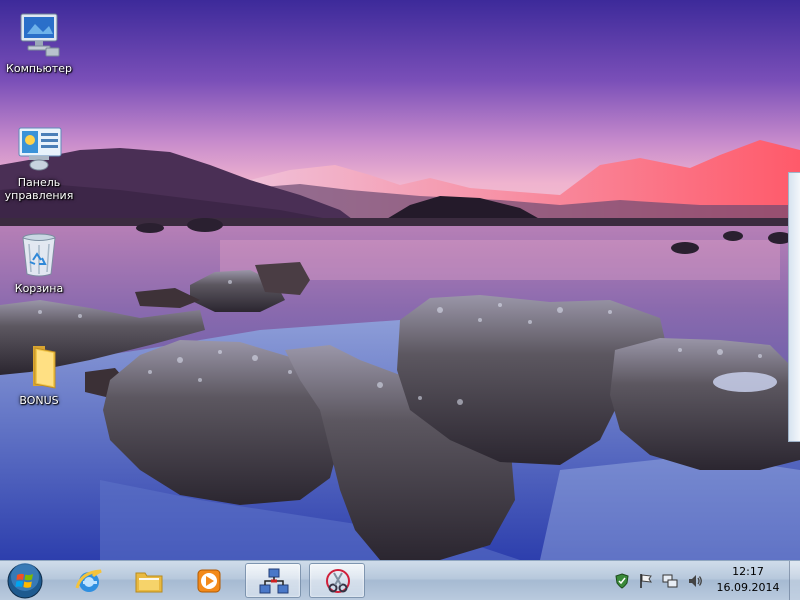  Describe the element at coordinates (646, 581) in the screenshot. I see `action-center-flag-icon` at that location.